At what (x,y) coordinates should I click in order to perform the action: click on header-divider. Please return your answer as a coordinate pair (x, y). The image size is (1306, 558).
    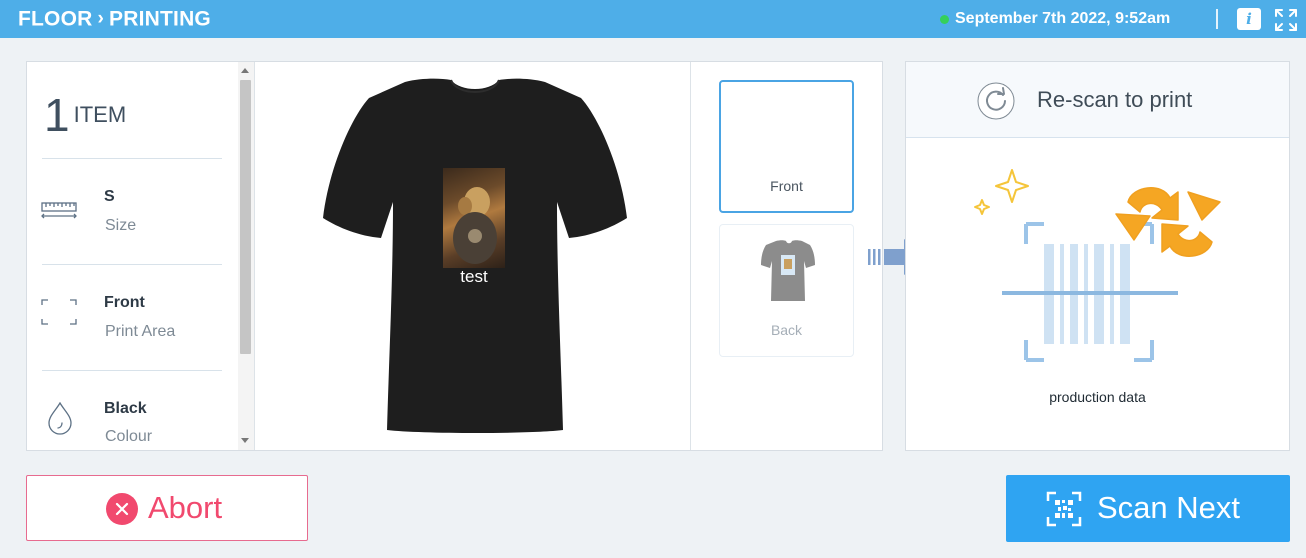
    Looking at the image, I should click on (1217, 19).